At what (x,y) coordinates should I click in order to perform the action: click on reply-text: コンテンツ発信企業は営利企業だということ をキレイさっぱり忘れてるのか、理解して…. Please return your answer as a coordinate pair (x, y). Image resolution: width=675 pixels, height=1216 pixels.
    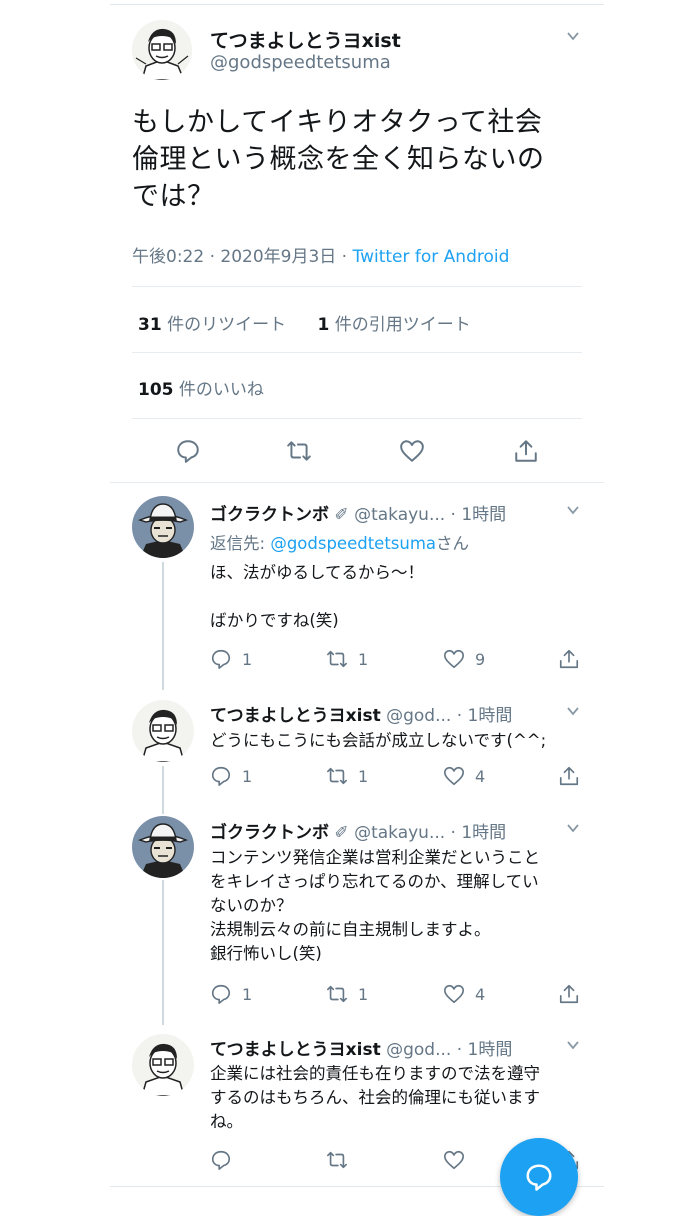
    Looking at the image, I should click on (375, 905).